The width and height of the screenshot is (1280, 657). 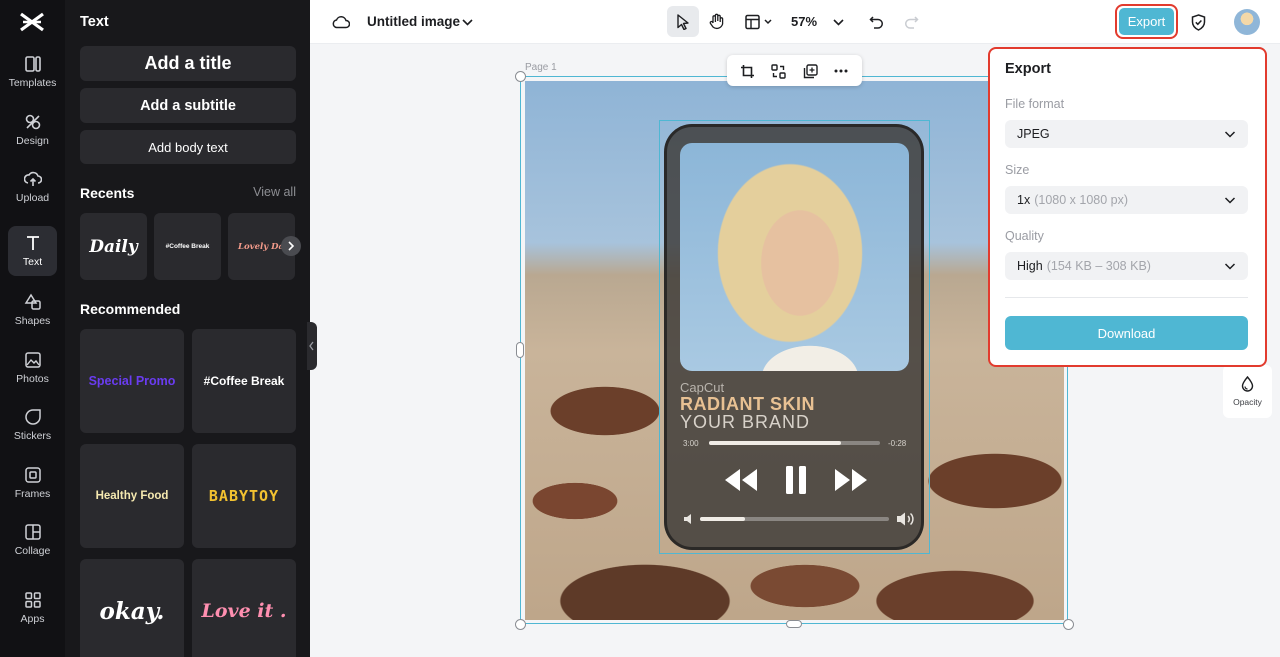 I want to click on crop-button, so click(x=747, y=71).